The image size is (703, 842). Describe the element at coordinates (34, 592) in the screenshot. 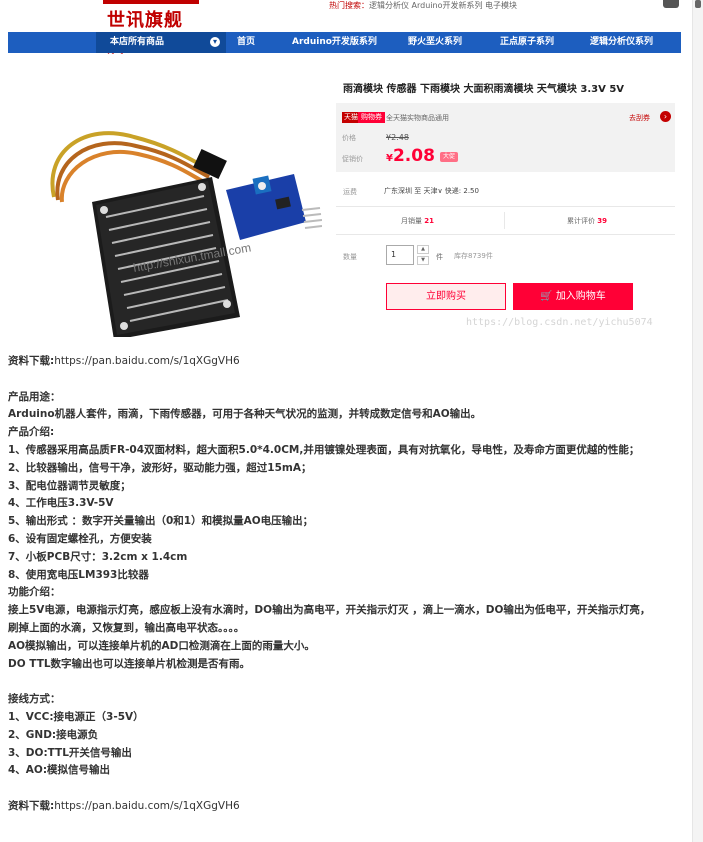

I see `description-line: 功能介绍：` at that location.